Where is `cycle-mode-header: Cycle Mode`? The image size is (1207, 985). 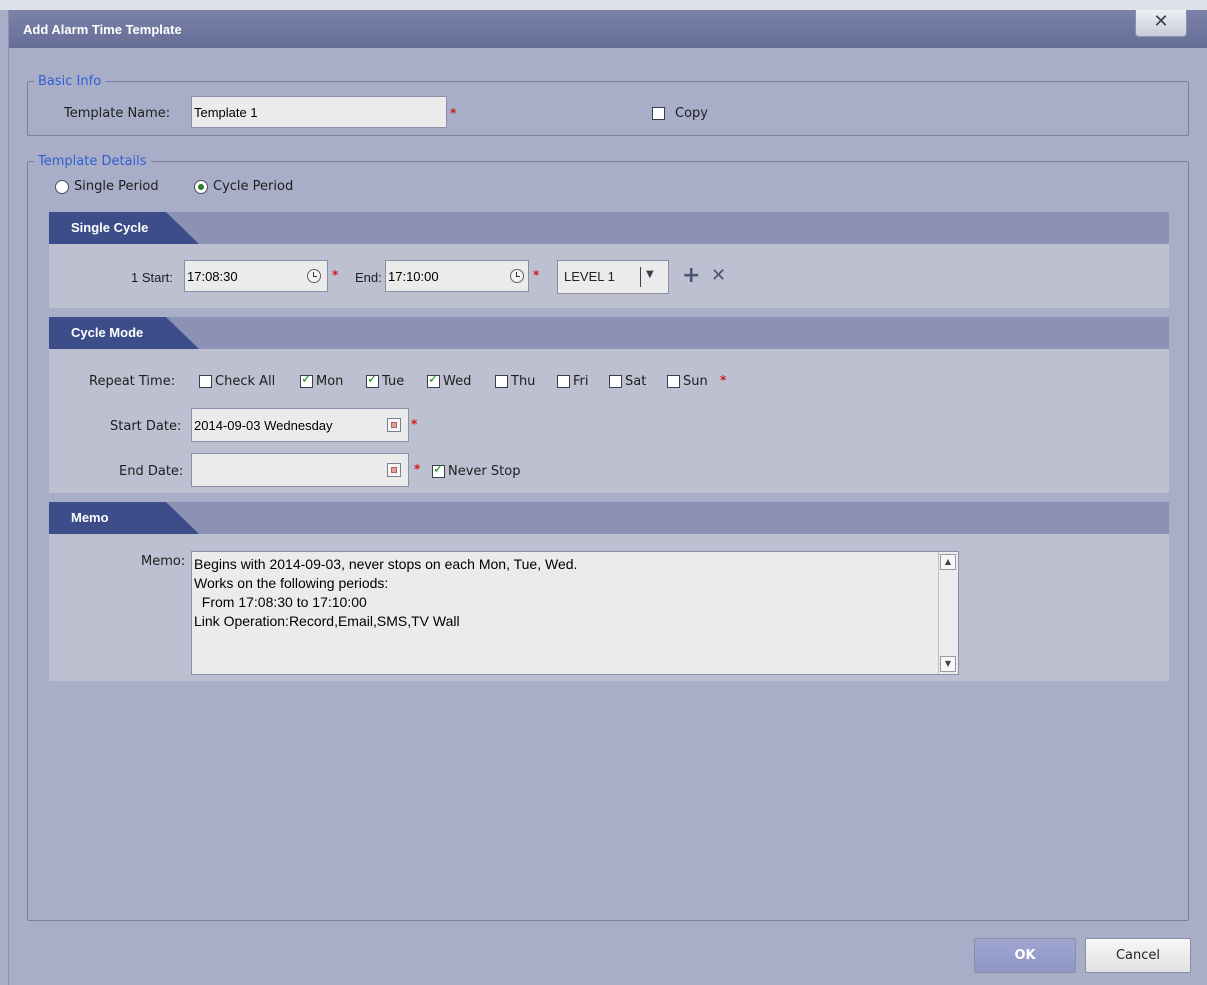 cycle-mode-header: Cycle Mode is located at coordinates (609, 333).